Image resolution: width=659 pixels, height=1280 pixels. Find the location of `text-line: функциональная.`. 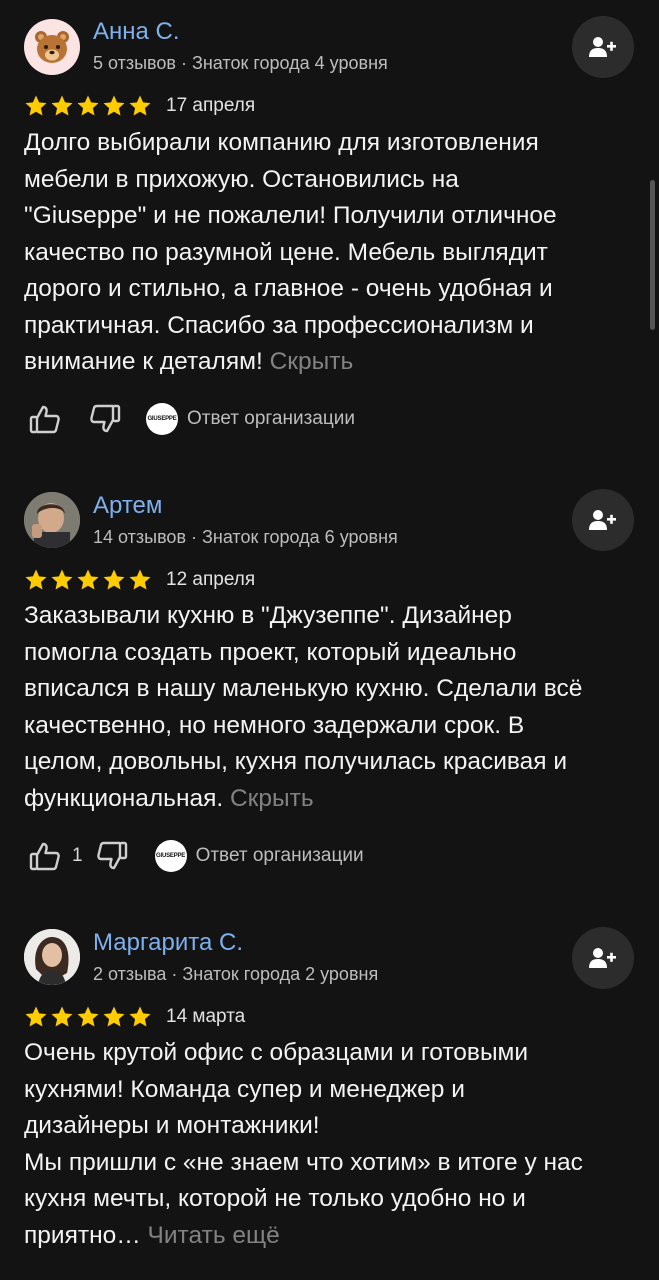

text-line: функциональная. is located at coordinates (124, 798).